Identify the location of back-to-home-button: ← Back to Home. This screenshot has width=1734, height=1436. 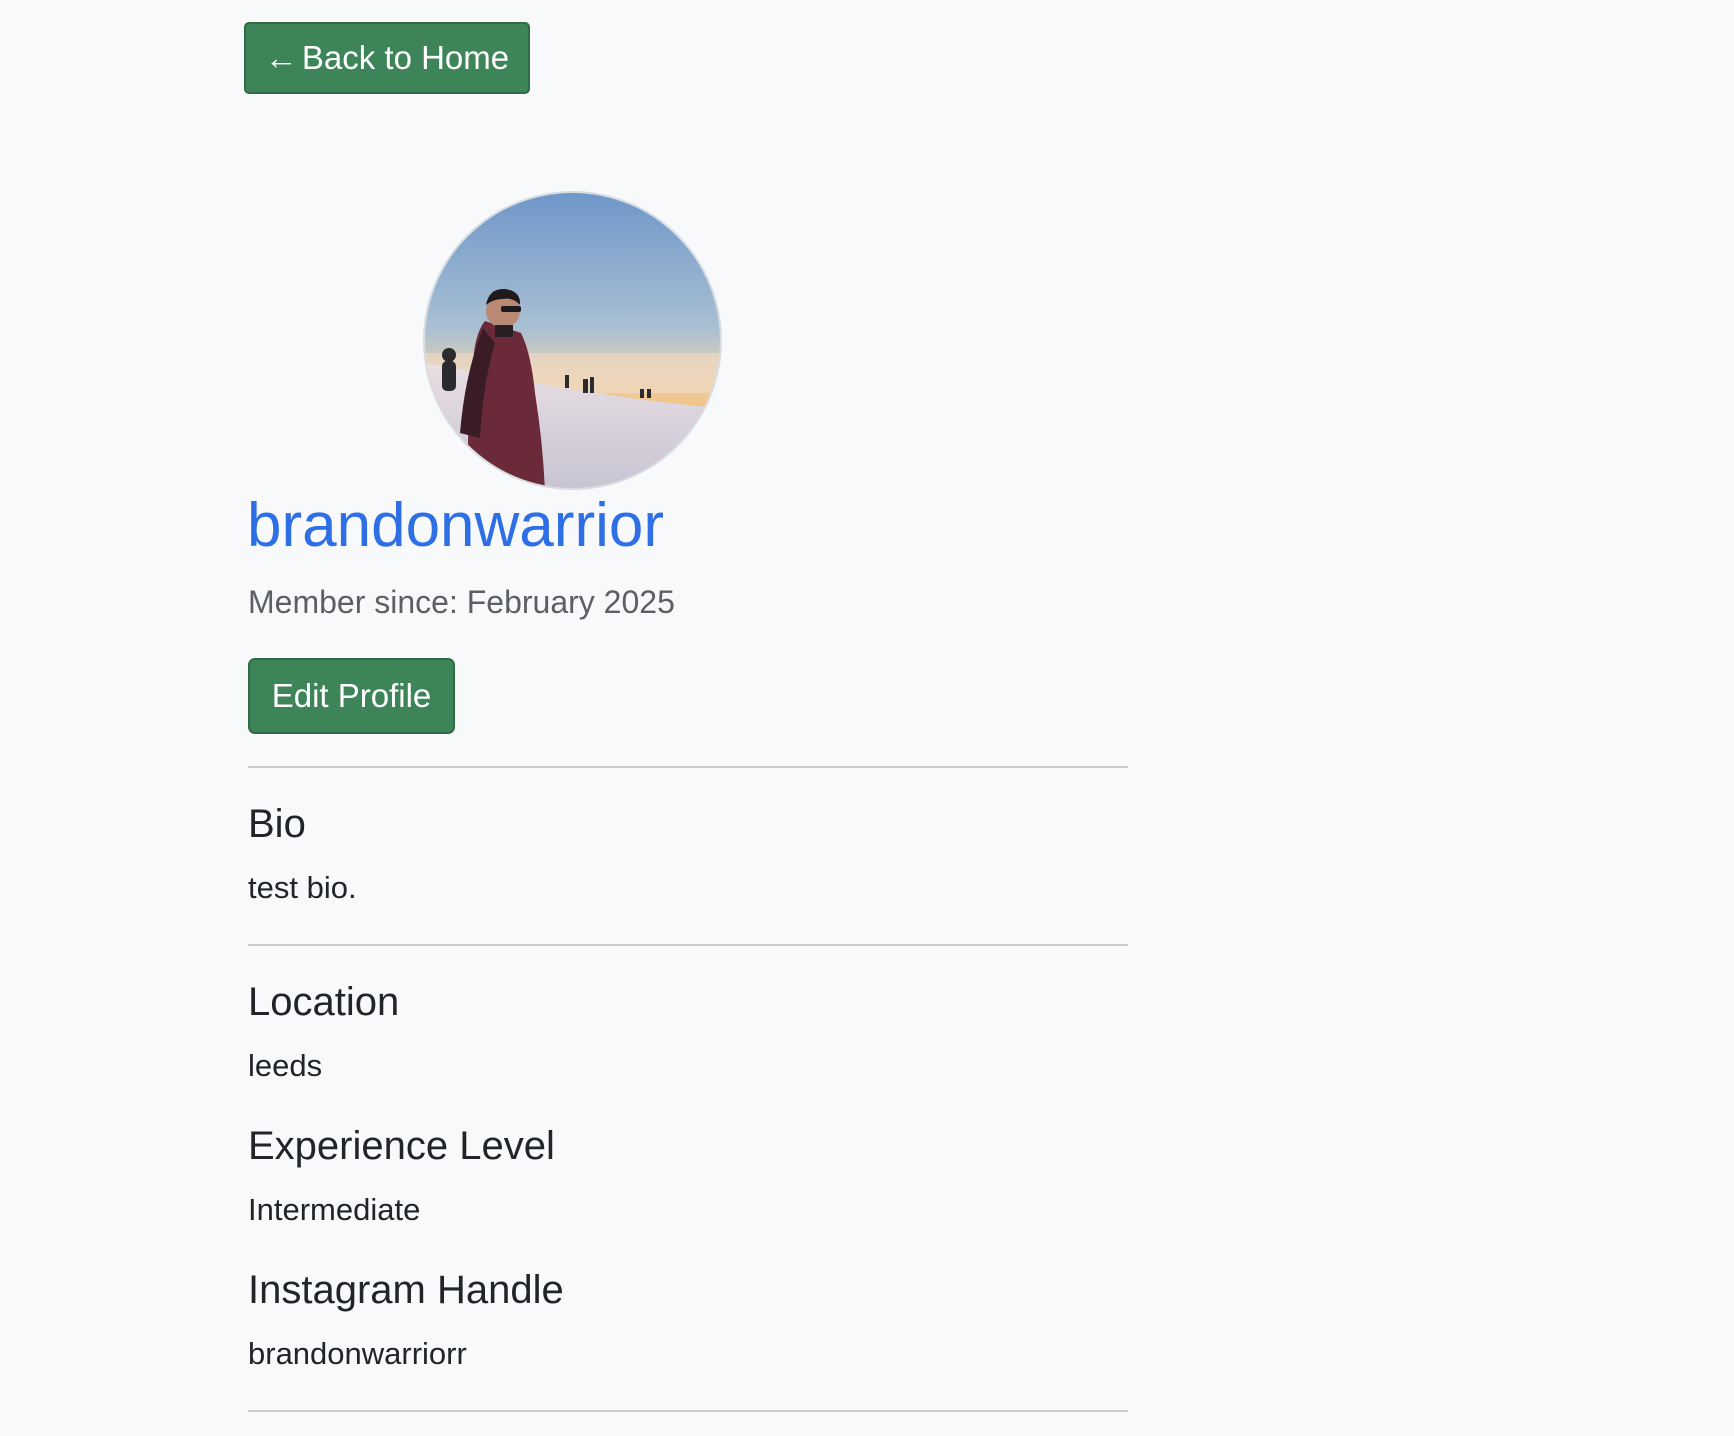
(387, 58).